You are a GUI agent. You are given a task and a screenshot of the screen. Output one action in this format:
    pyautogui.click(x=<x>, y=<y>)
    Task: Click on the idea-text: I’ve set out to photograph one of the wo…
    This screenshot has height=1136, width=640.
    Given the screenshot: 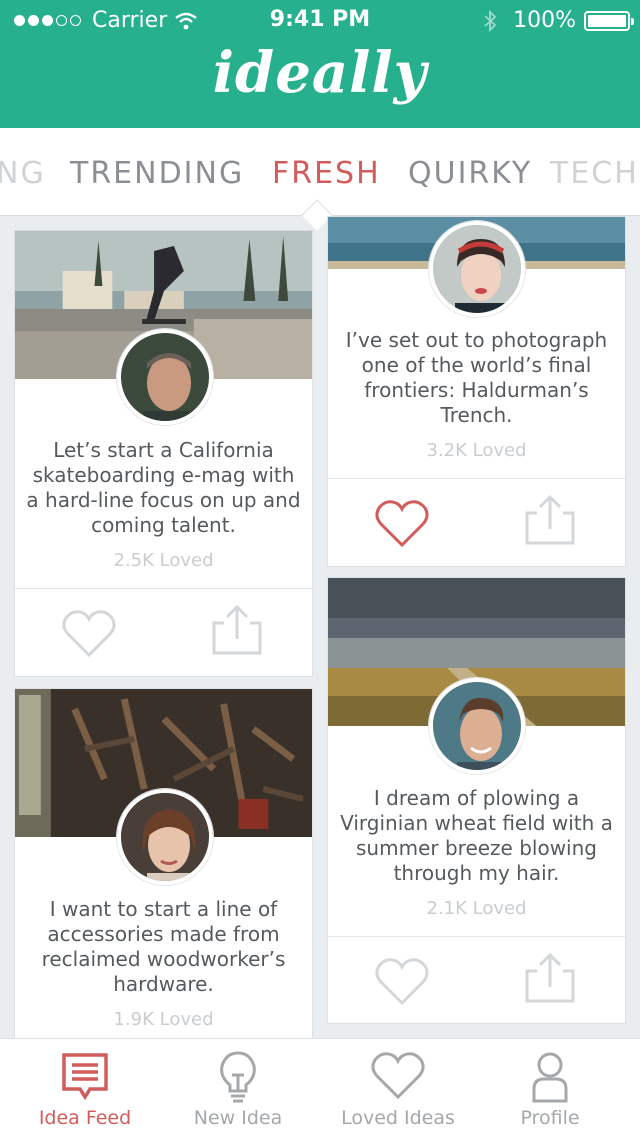 What is the action you would take?
    pyautogui.click(x=476, y=377)
    